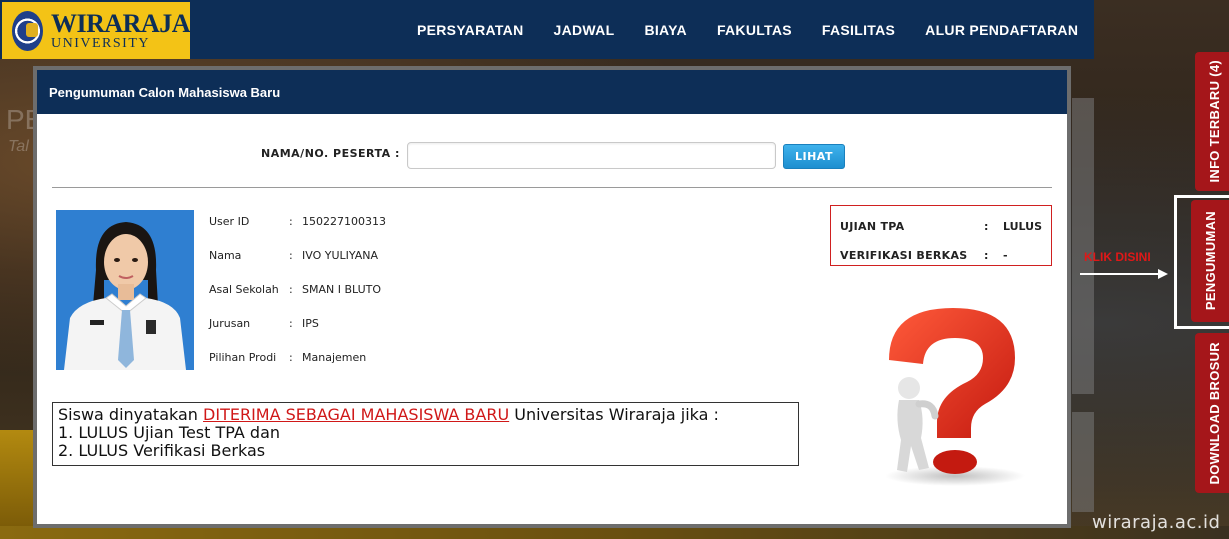 The height and width of the screenshot is (539, 1229). I want to click on tab-pengumuman: PENGUMUMAN, so click(1210, 261).